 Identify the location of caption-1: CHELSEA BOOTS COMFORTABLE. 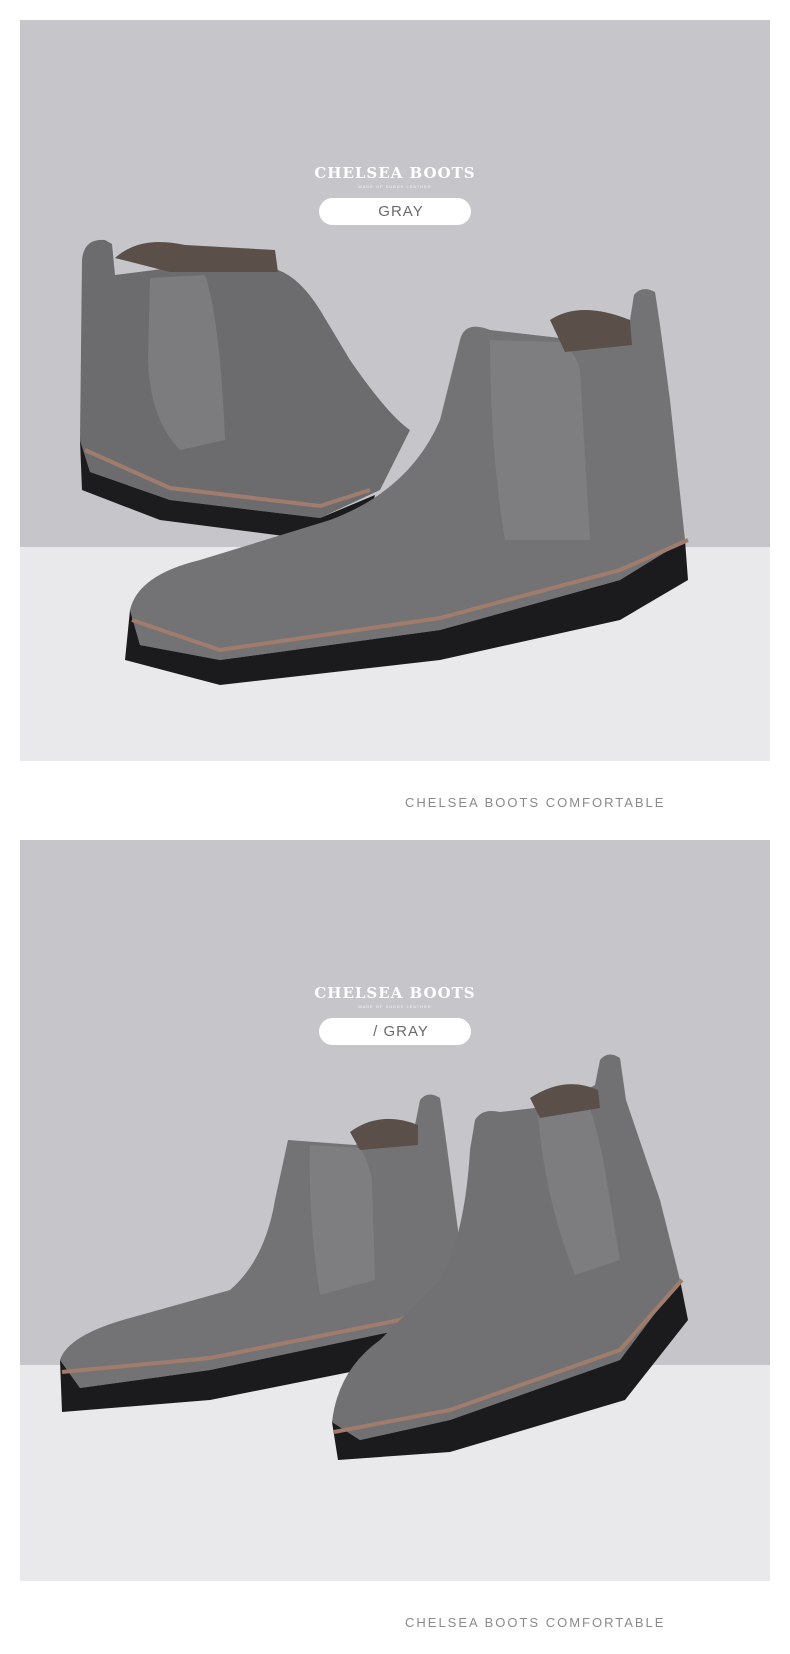
(535, 802).